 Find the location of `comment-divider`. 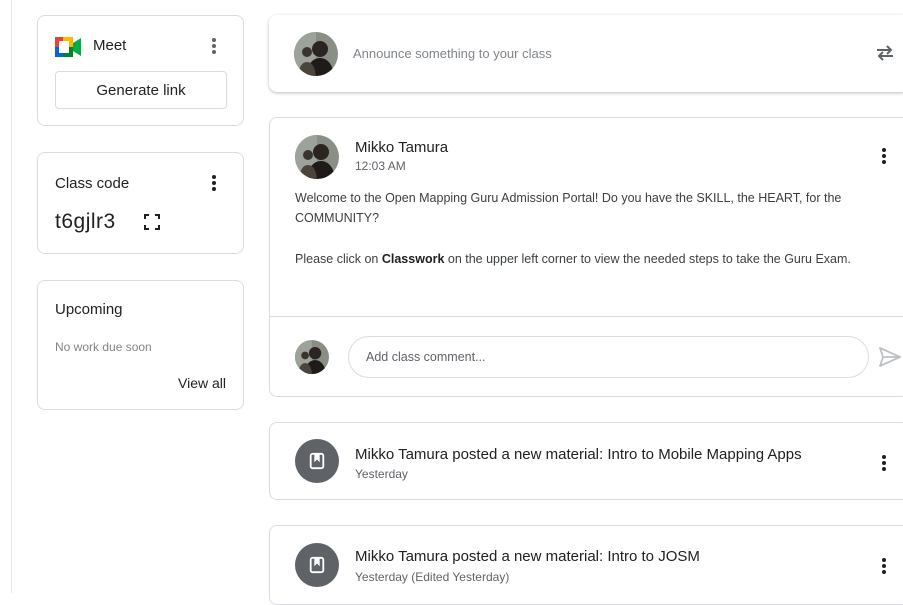

comment-divider is located at coordinates (586, 316).